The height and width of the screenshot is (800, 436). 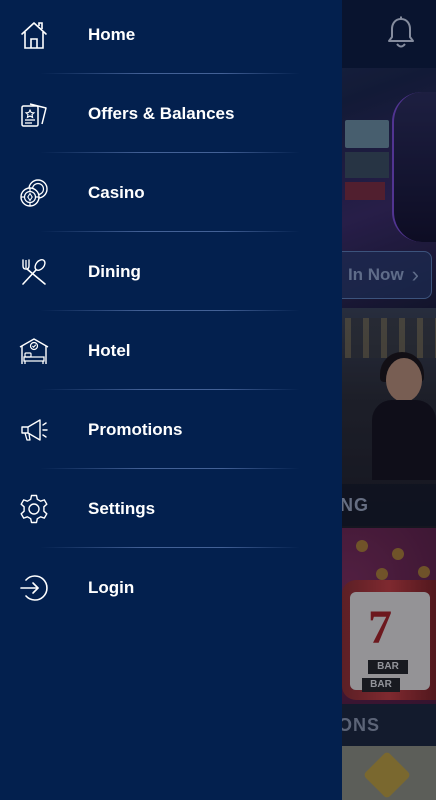 What do you see at coordinates (34, 272) in the screenshot?
I see `dining-icon` at bounding box center [34, 272].